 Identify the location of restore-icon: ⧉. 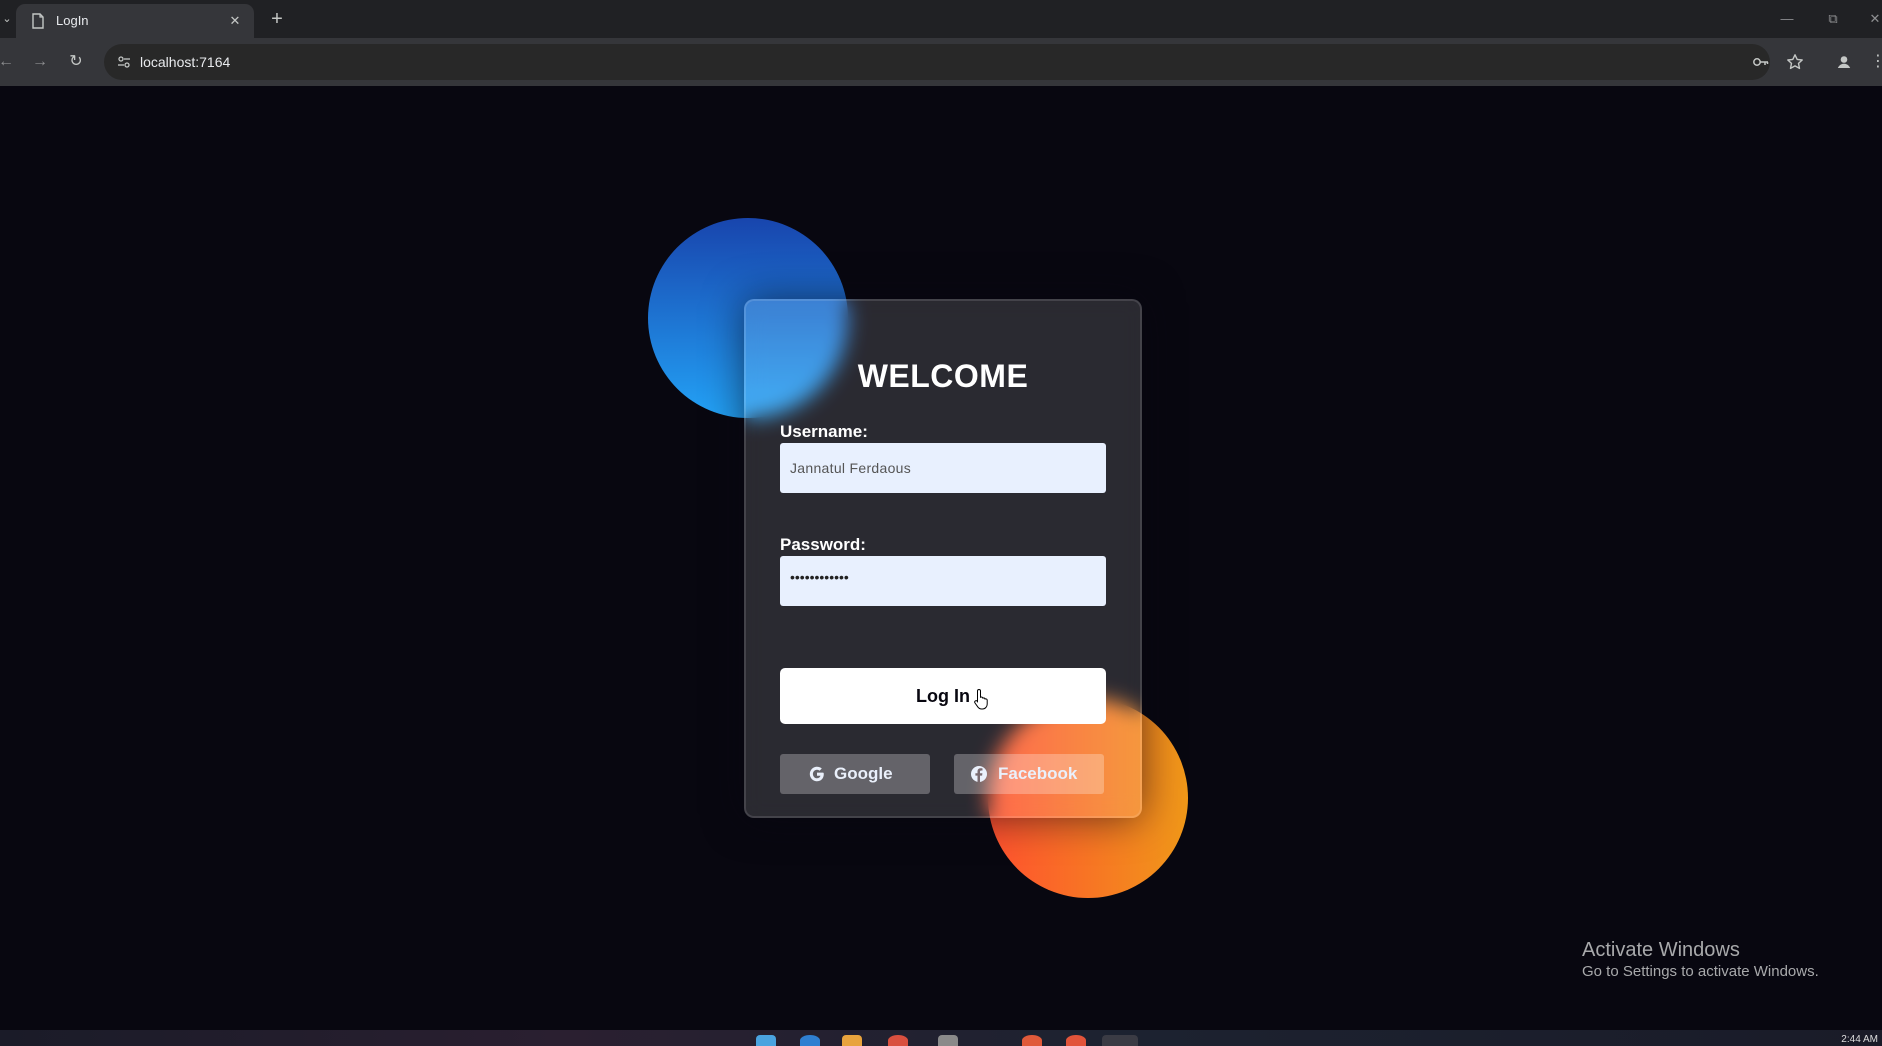
(1833, 19).